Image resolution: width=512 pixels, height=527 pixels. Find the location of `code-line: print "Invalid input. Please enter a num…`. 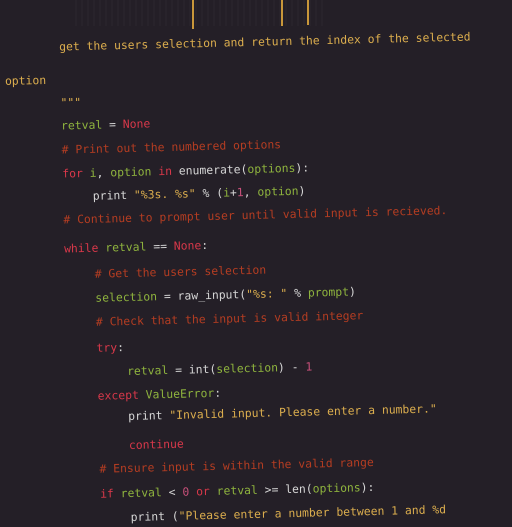

code-line: print "Invalid input. Please enter a num… is located at coordinates (282, 412).